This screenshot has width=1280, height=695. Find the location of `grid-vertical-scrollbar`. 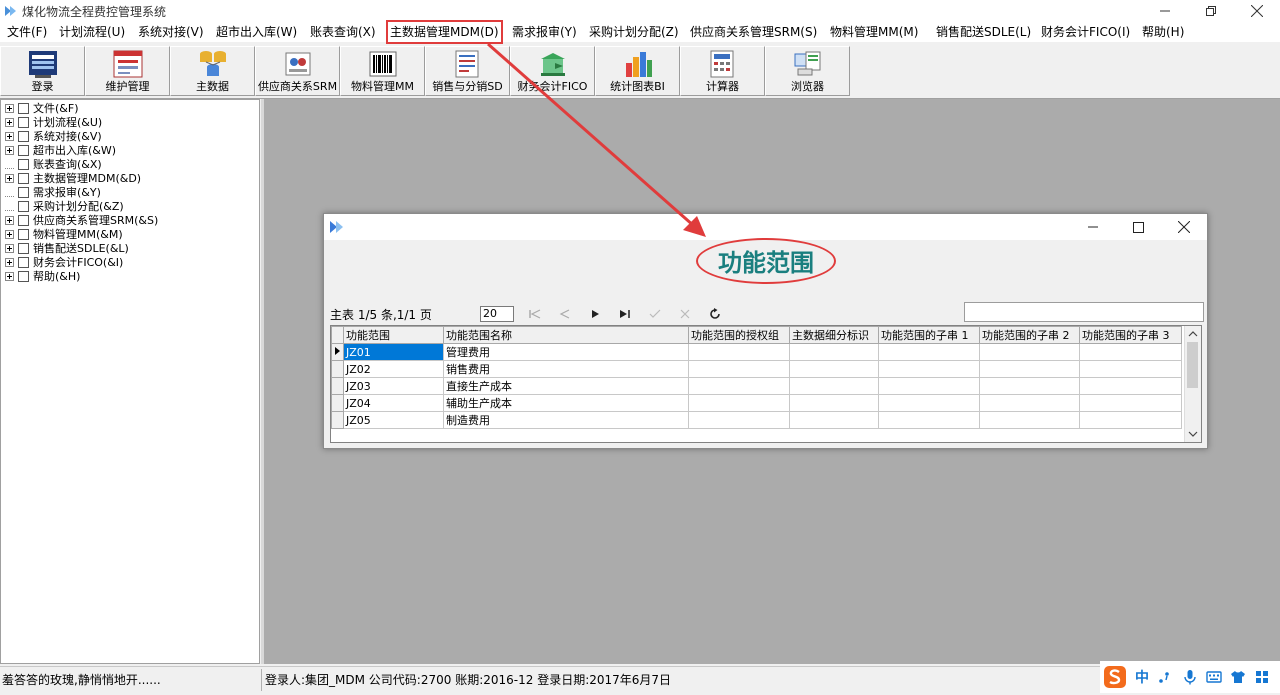

grid-vertical-scrollbar is located at coordinates (1192, 384).